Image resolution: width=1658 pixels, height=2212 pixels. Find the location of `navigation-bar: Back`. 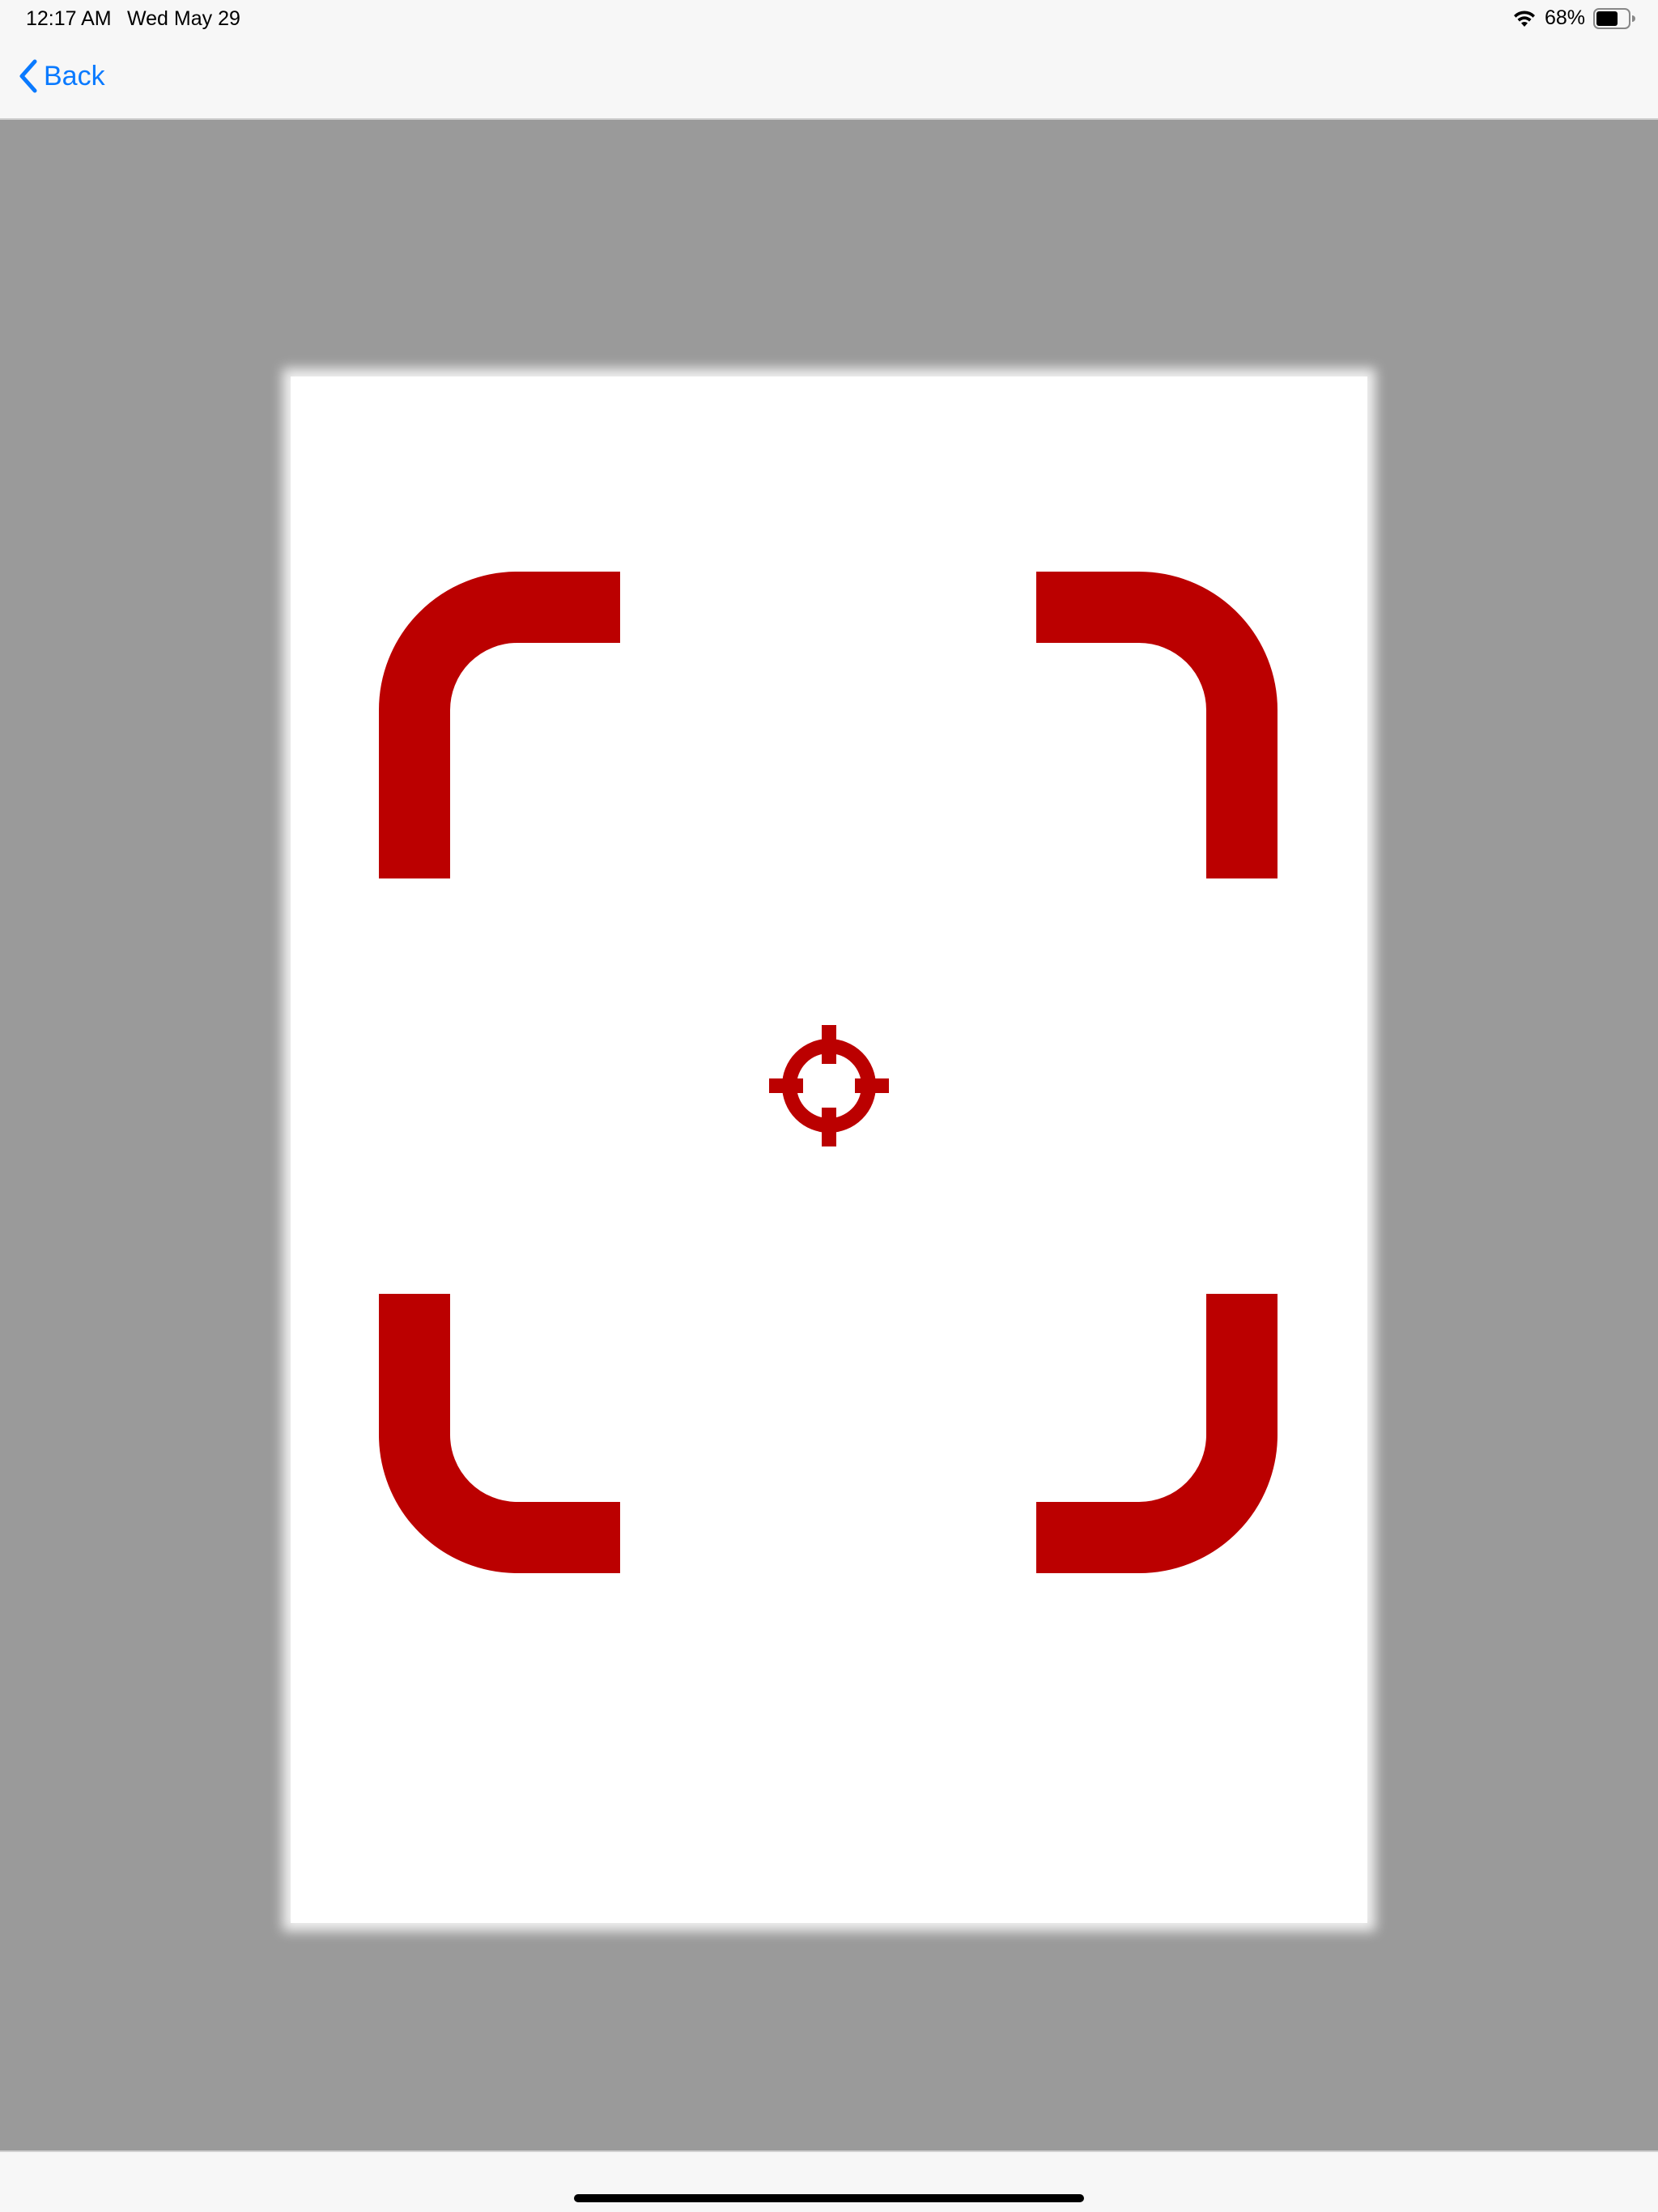

navigation-bar: Back is located at coordinates (829, 79).